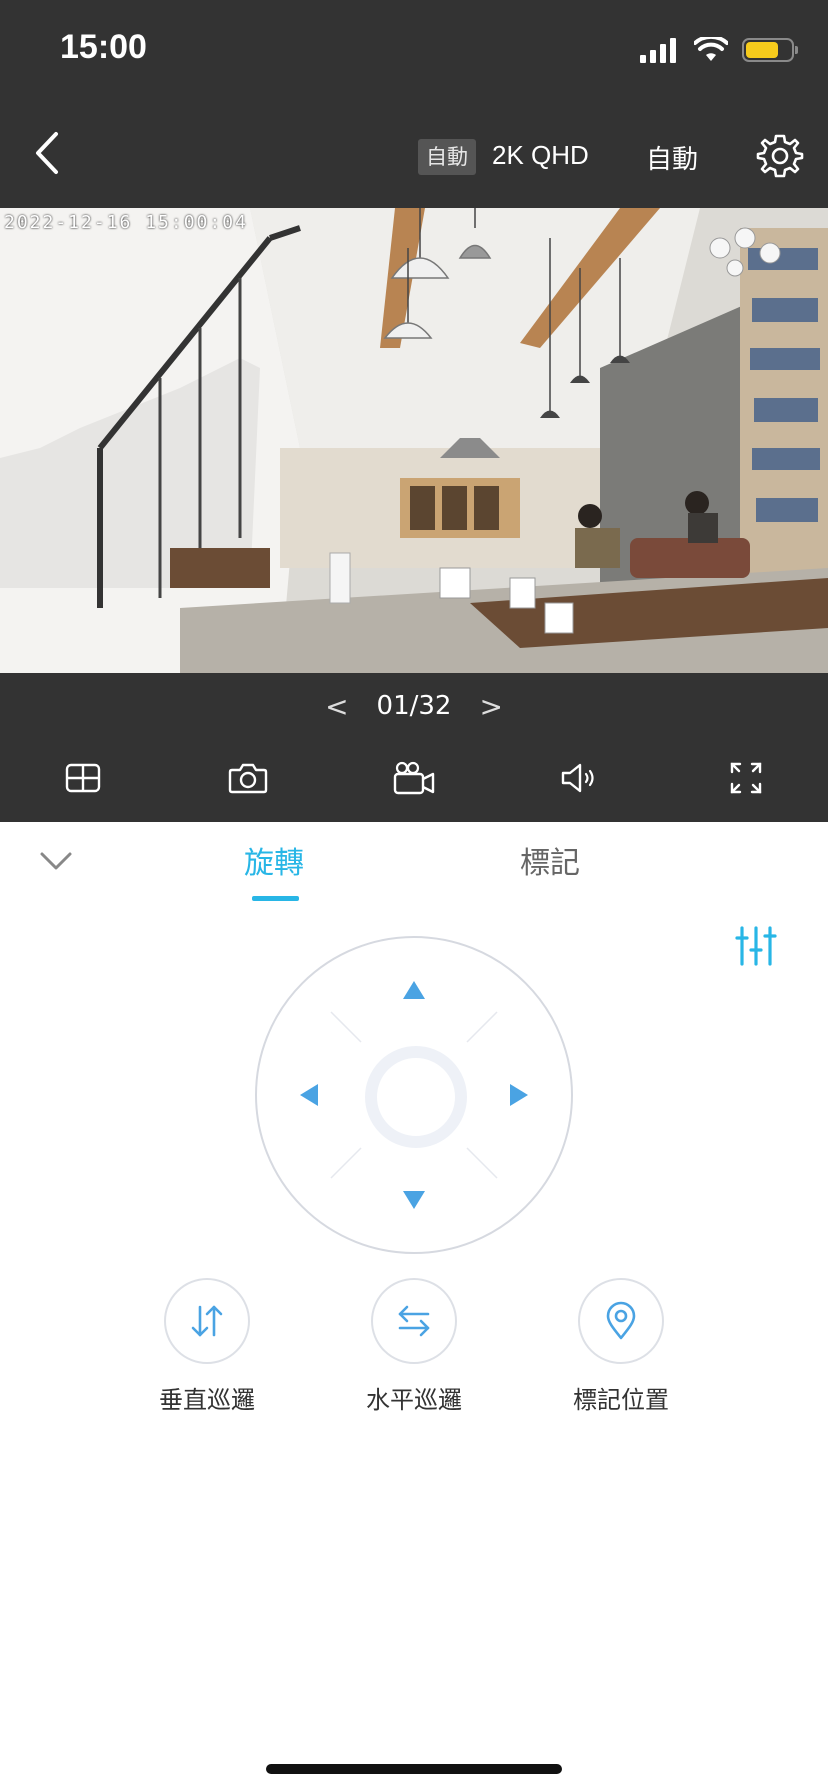 The width and height of the screenshot is (828, 1792). I want to click on vertical-patrol-label: 垂直巡邏, so click(207, 1400).